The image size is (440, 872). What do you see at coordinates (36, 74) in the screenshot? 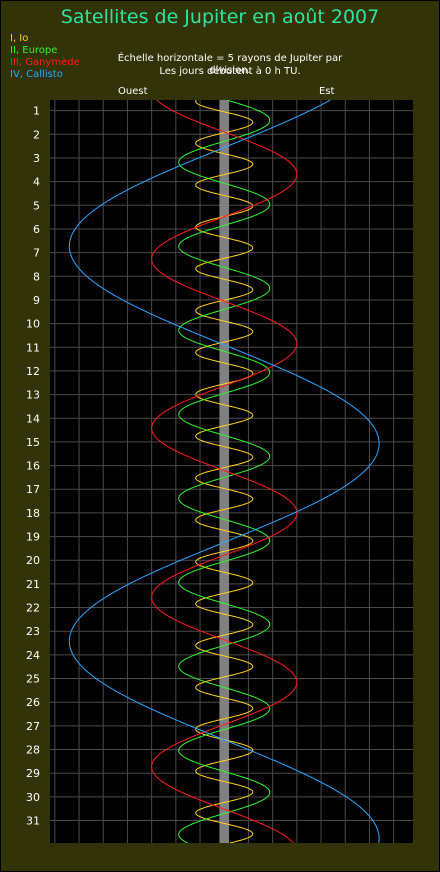
I see `legend-callisto: IV, Callisto` at bounding box center [36, 74].